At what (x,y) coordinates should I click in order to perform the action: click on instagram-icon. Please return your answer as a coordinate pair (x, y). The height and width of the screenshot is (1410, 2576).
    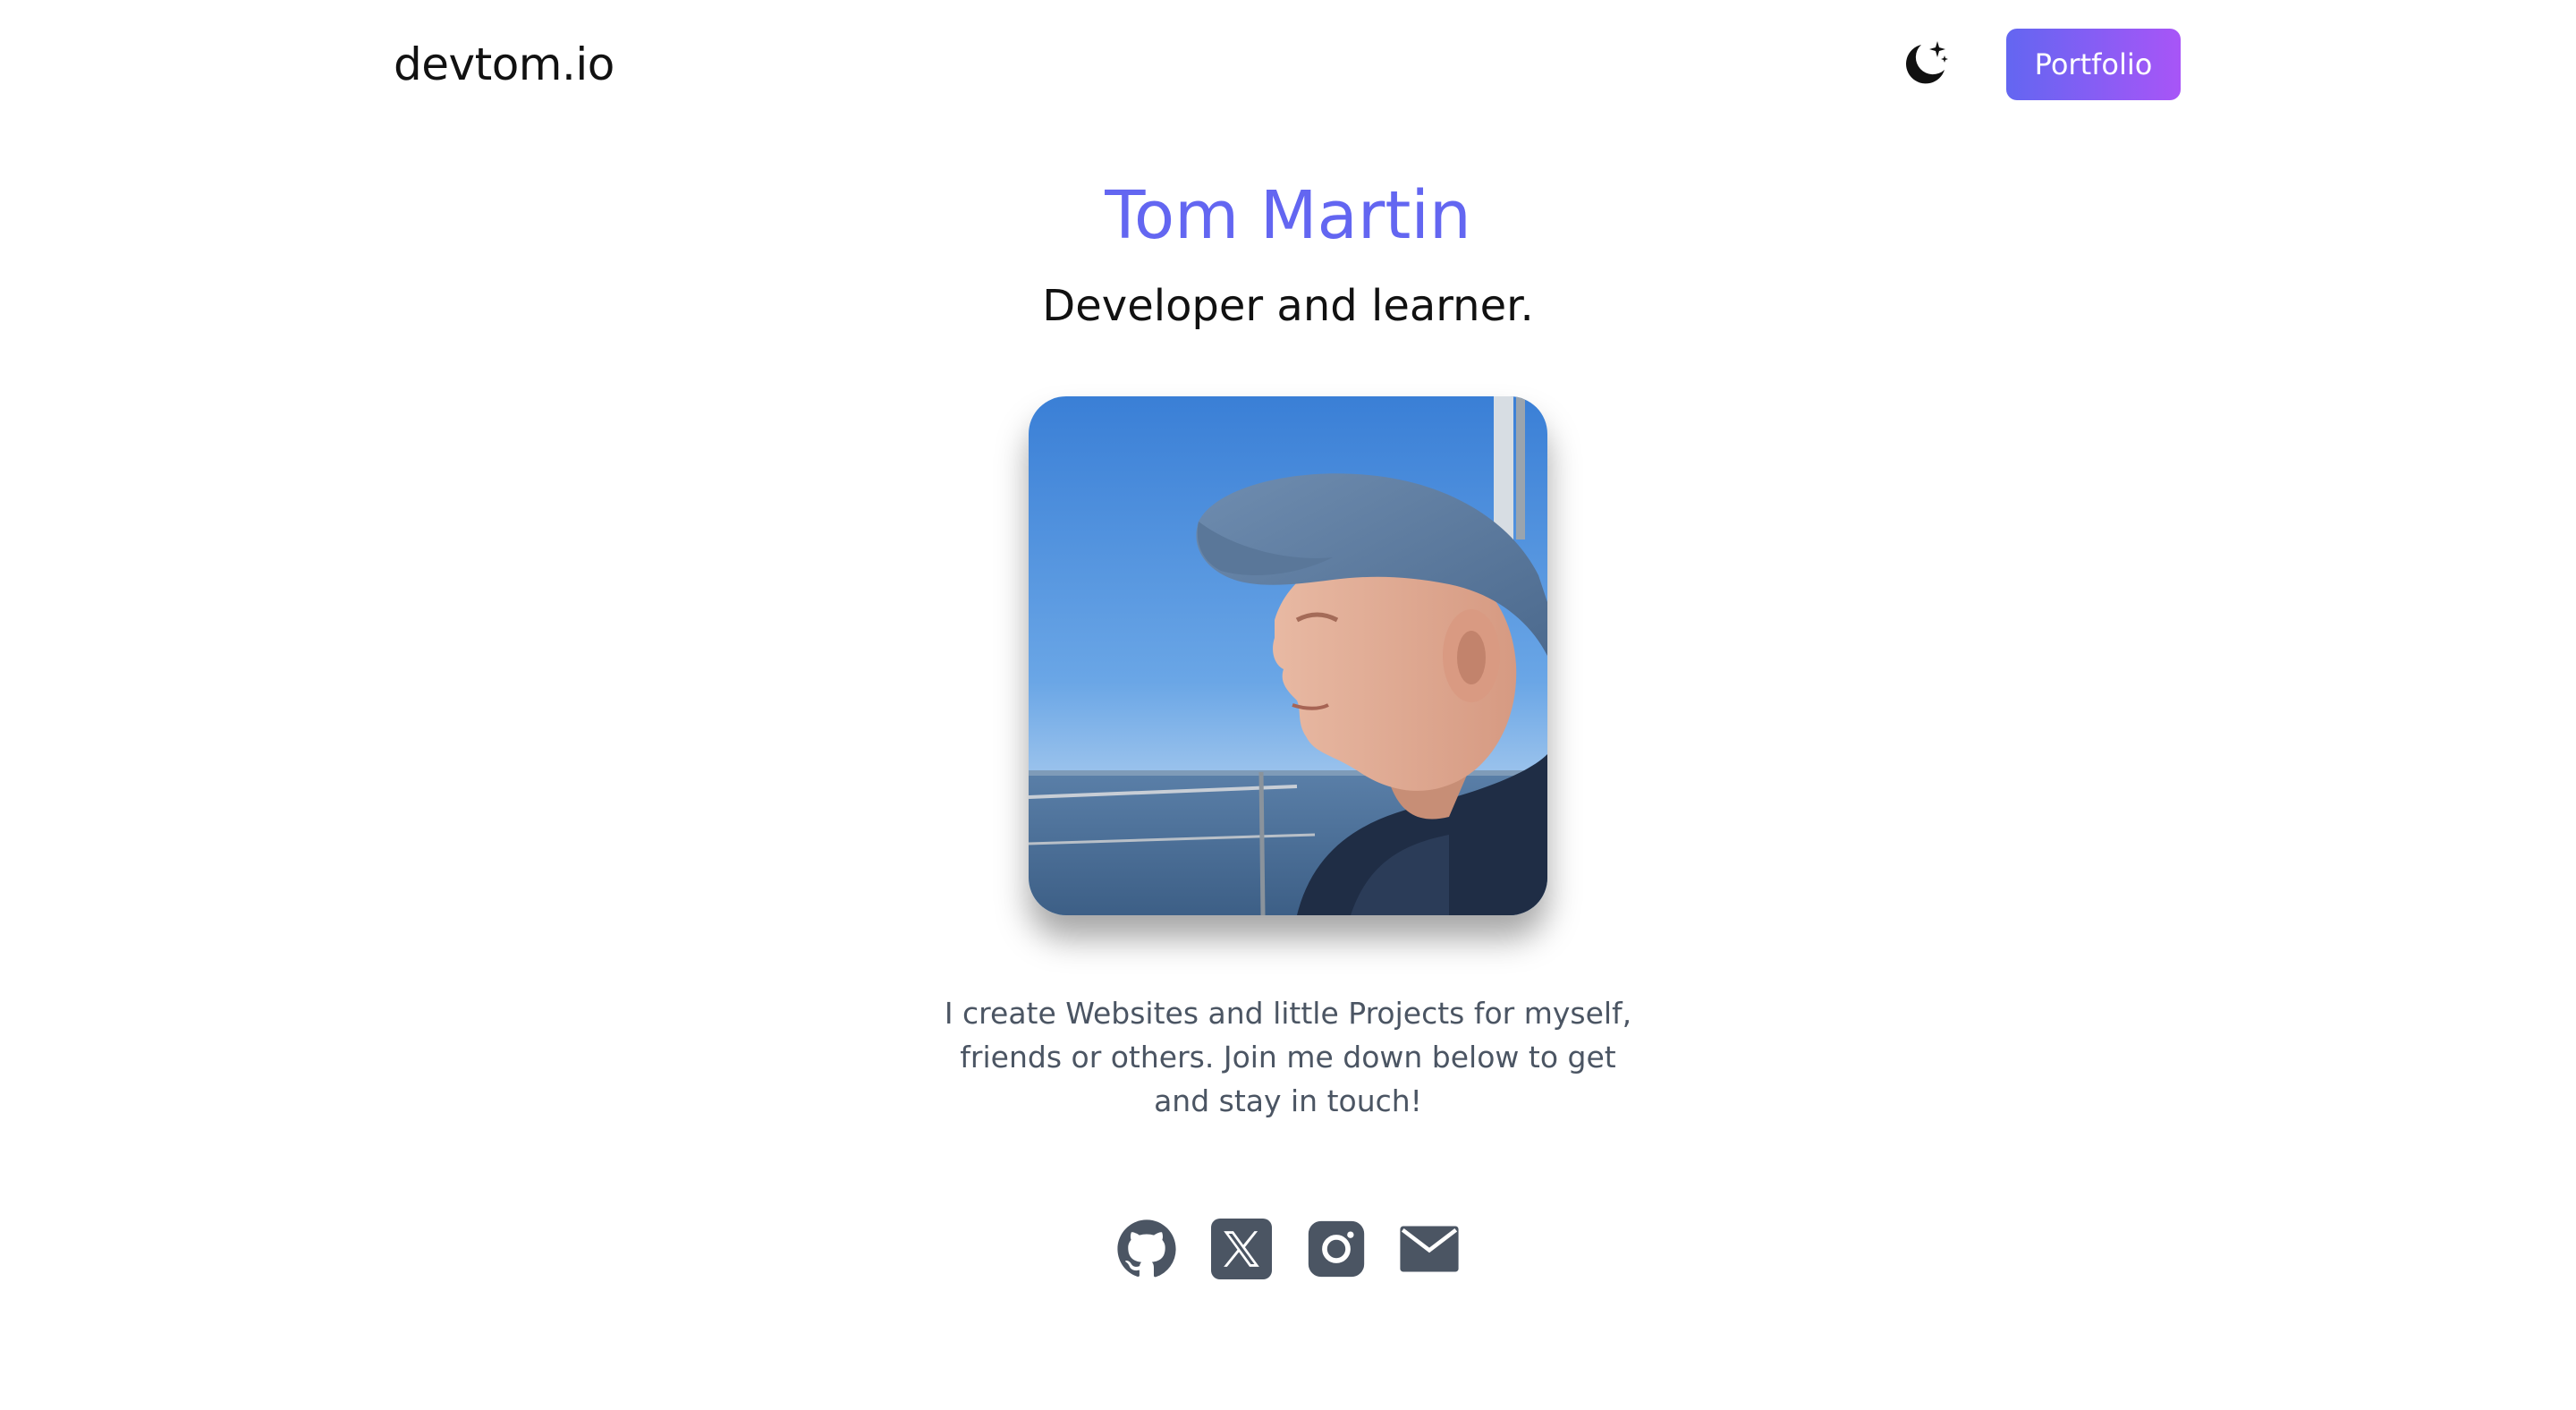
    Looking at the image, I should click on (1336, 1249).